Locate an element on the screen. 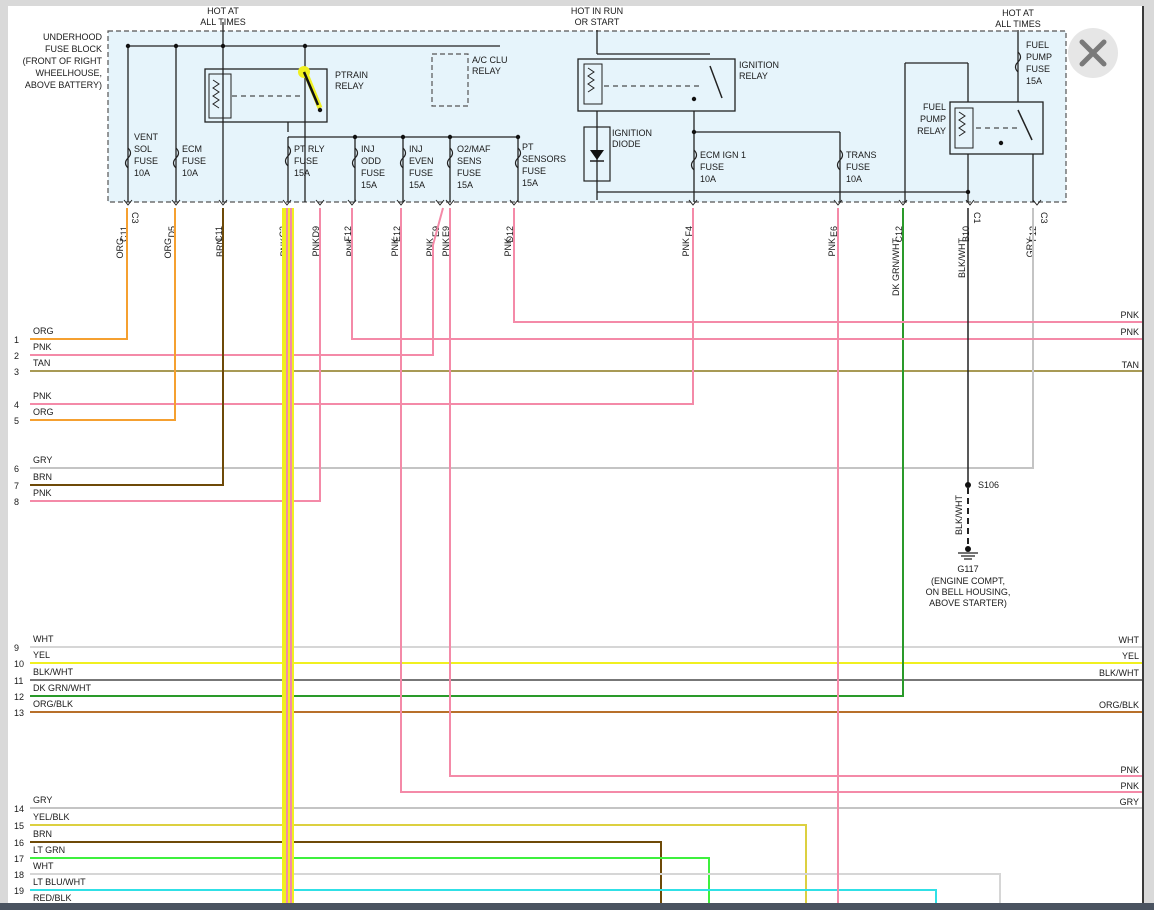 This screenshot has width=1154, height=910. pt-rly-fuse-label: 15A is located at coordinates (302, 173).